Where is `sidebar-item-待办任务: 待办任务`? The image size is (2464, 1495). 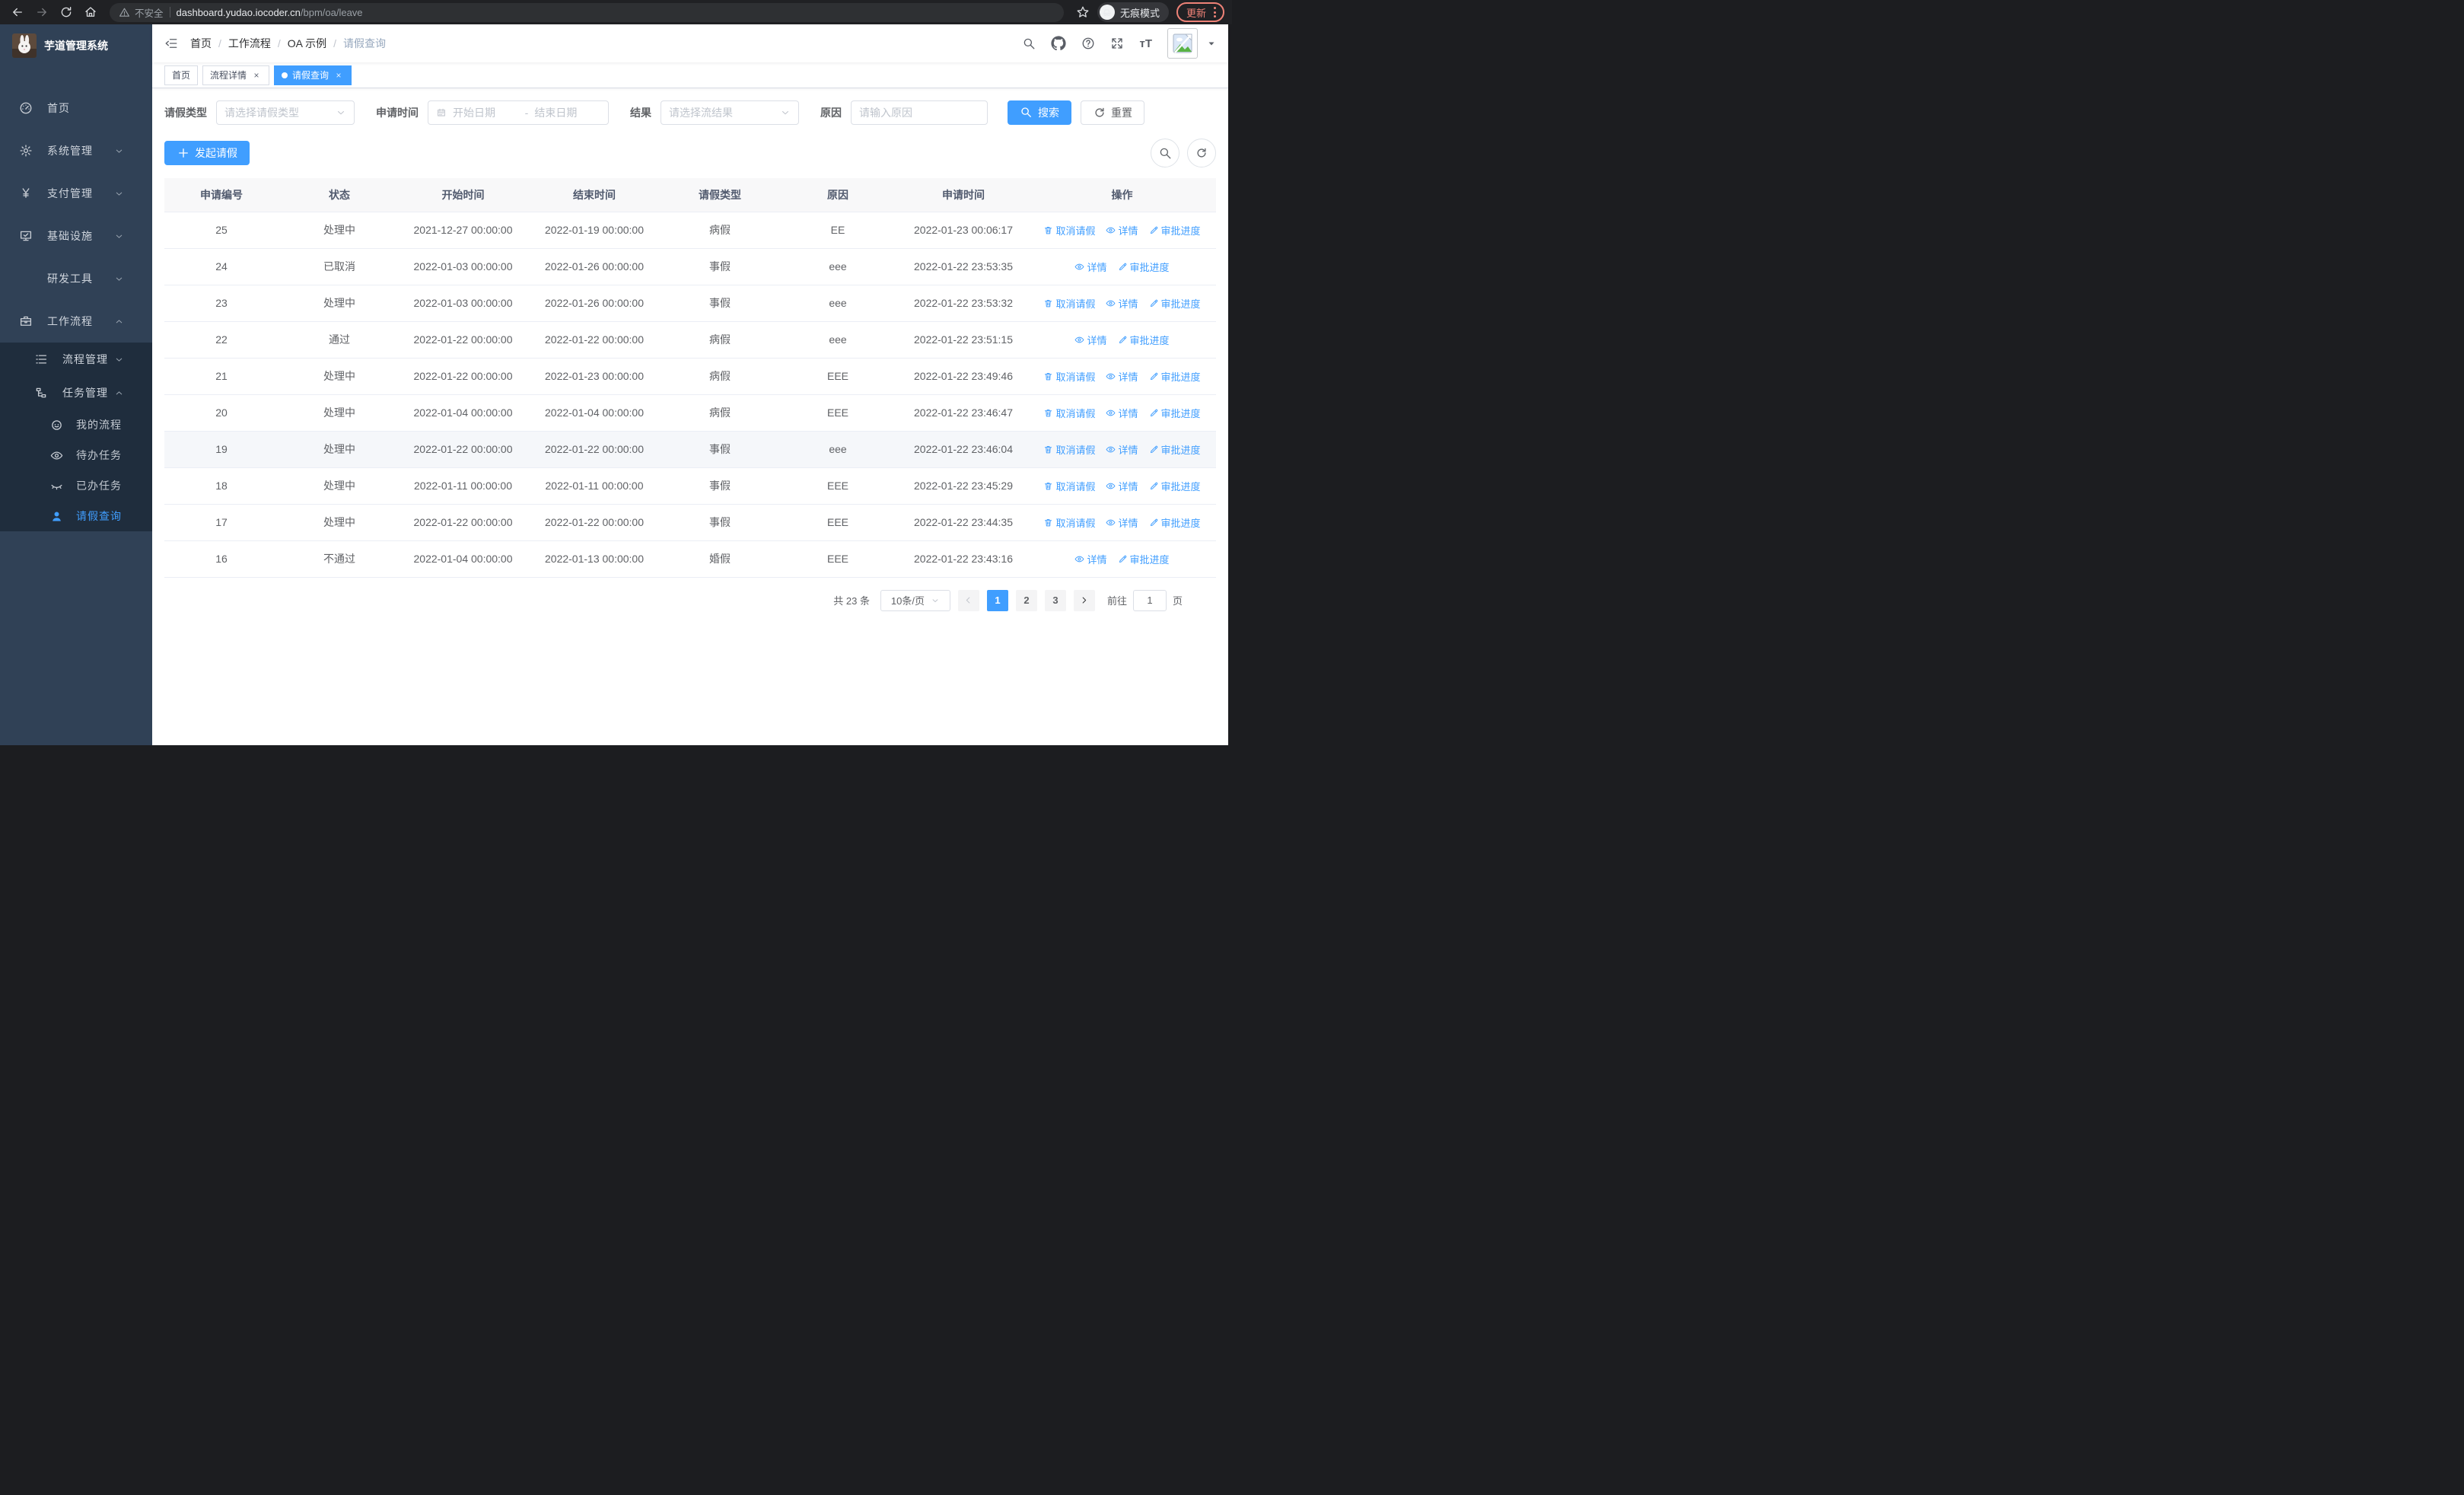
sidebar-item-待办任务: 待办任务 is located at coordinates (76, 455).